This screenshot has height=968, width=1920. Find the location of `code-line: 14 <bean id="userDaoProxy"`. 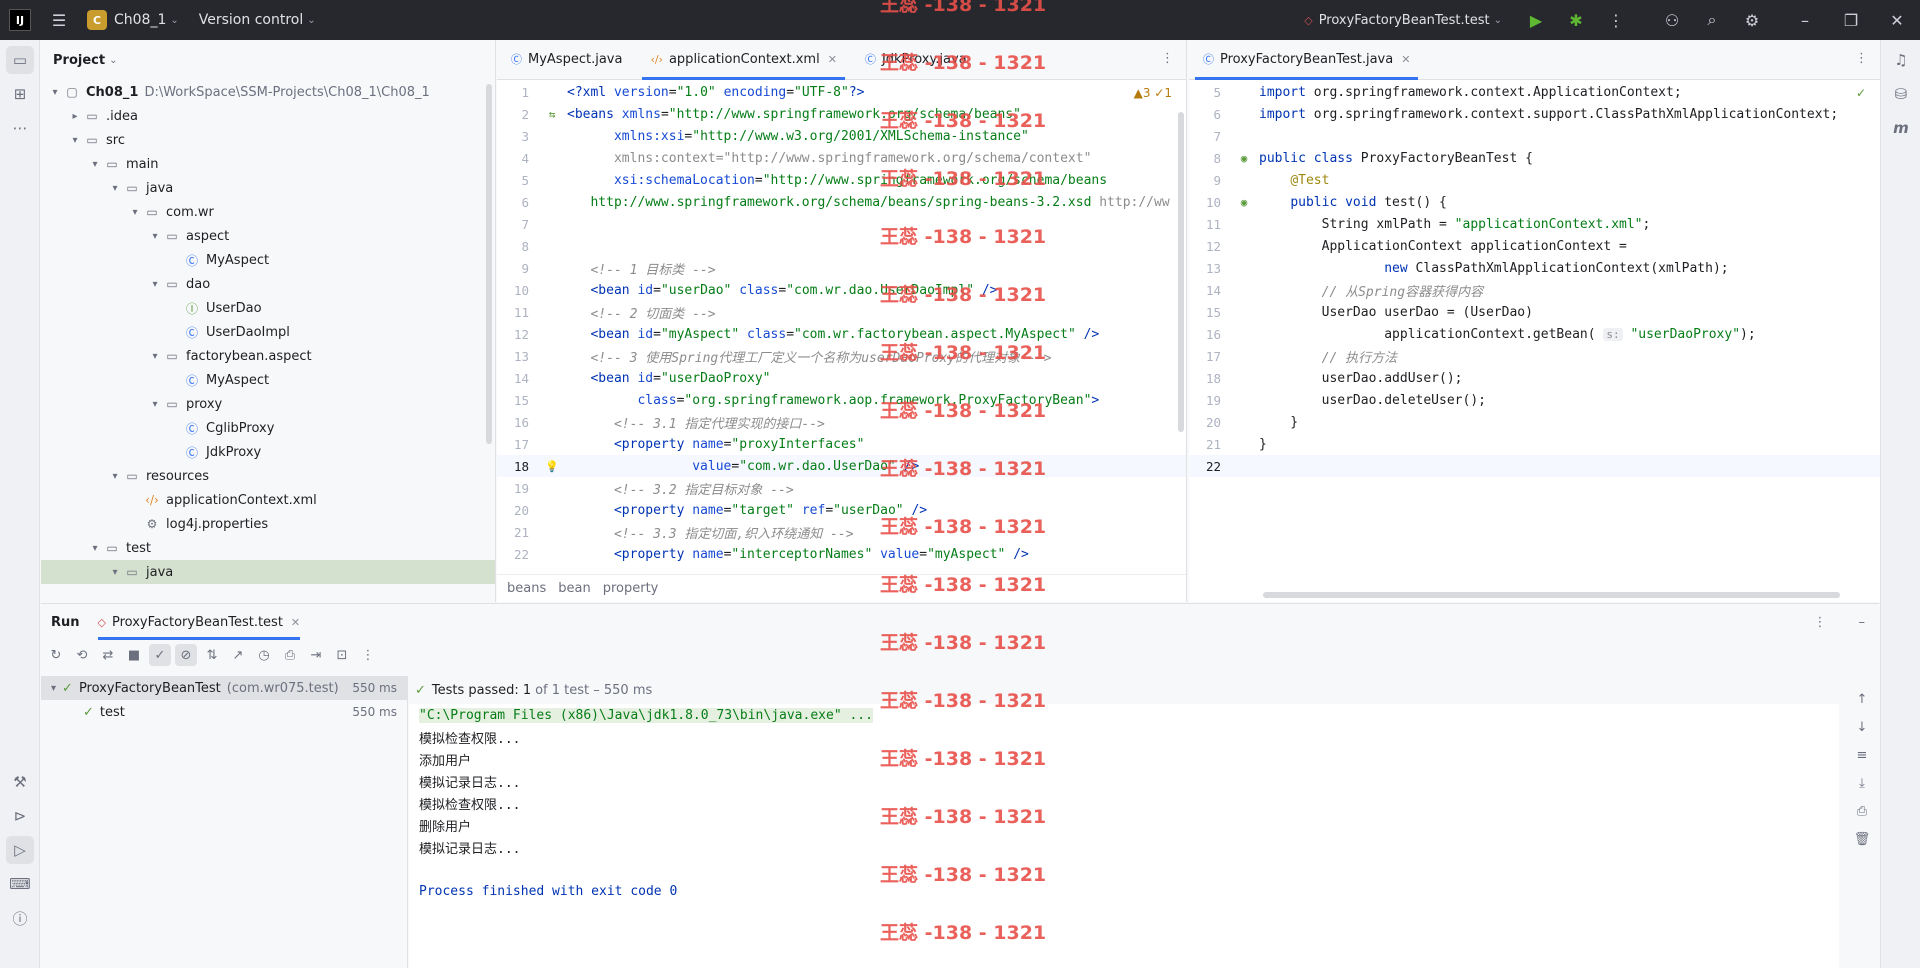

code-line: 14 <bean id="userDaoProxy" is located at coordinates (841, 378).